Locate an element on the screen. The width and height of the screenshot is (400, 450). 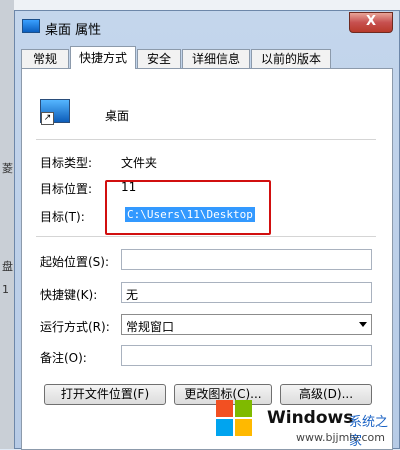
windows-logo-icon is located at coordinates (235, 419).